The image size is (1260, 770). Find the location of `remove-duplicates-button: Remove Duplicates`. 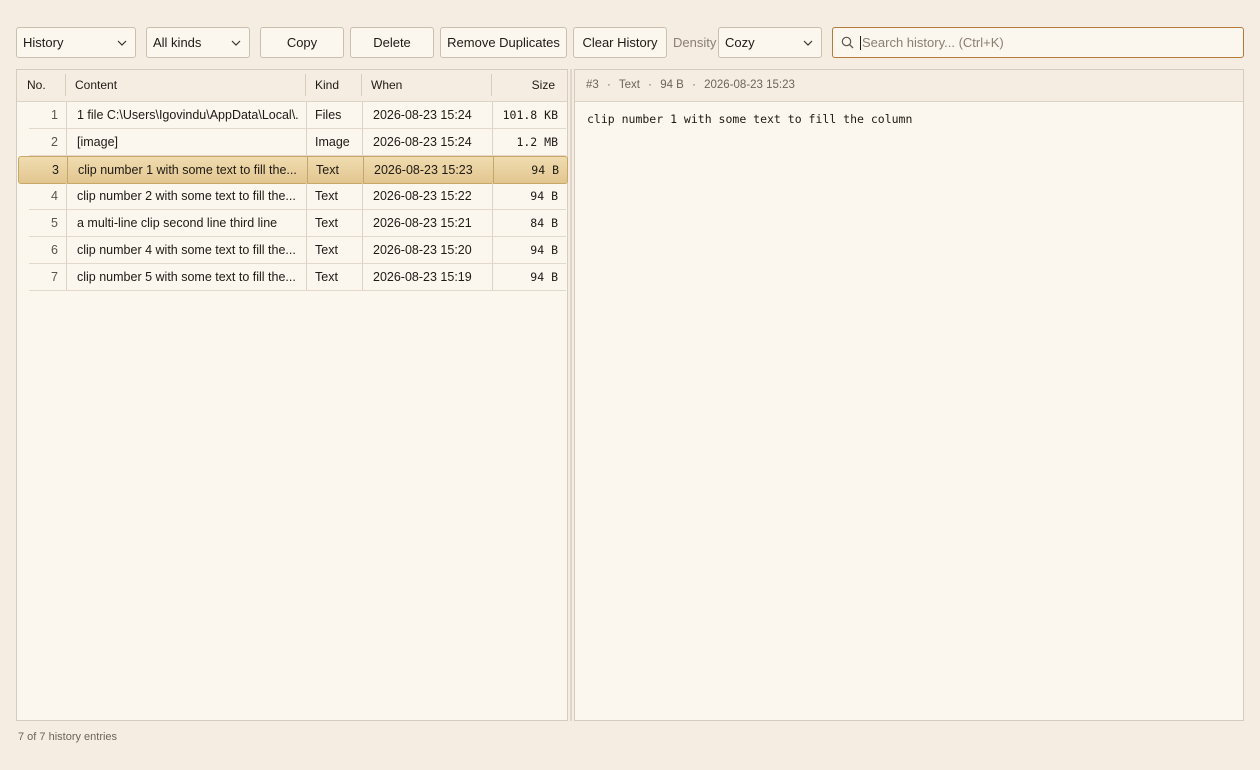

remove-duplicates-button: Remove Duplicates is located at coordinates (503, 42).